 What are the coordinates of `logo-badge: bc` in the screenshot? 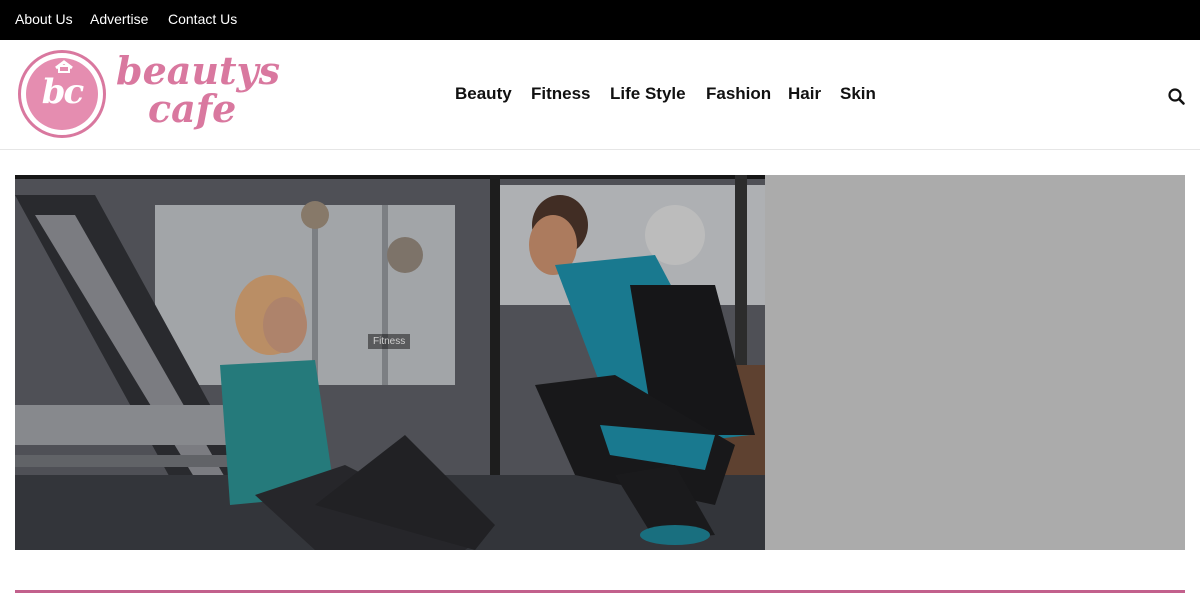 It's located at (62, 94).